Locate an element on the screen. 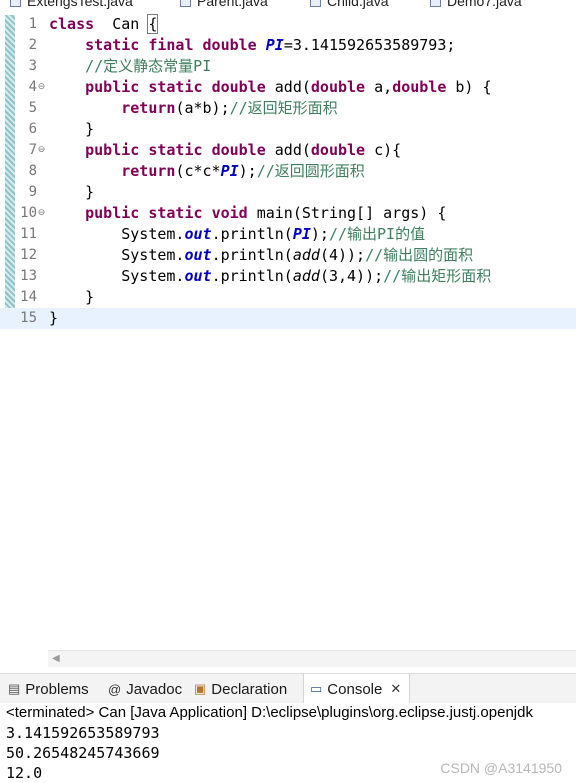 This screenshot has height=783, width=576. line-number: 11 is located at coordinates (28, 234).